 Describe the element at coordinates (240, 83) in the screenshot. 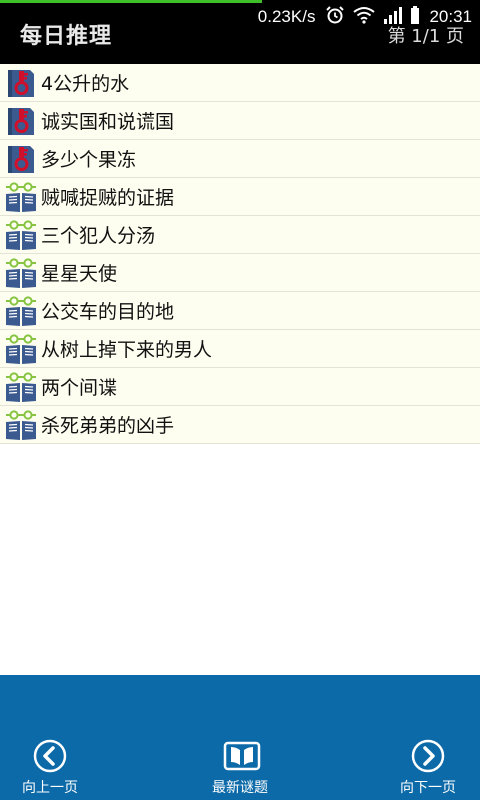

I see `list-item: 4公升的水` at that location.